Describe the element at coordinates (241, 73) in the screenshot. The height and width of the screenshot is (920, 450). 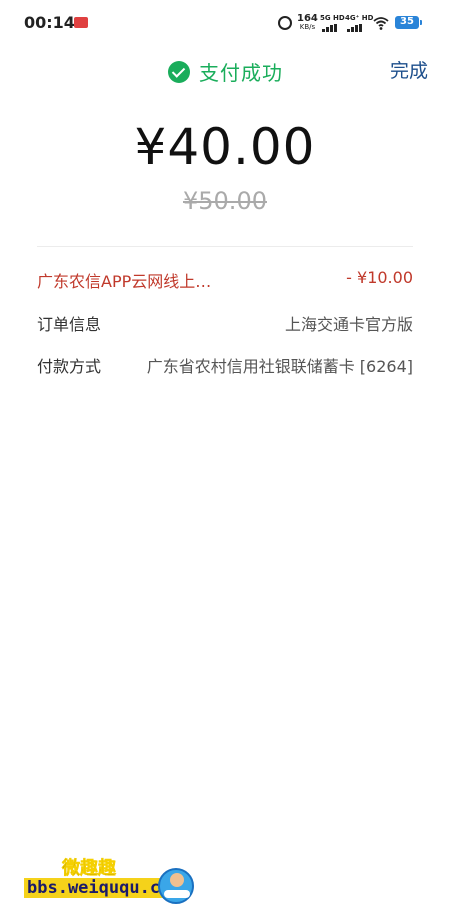
I see `payment-success-text: 支付成功` at that location.